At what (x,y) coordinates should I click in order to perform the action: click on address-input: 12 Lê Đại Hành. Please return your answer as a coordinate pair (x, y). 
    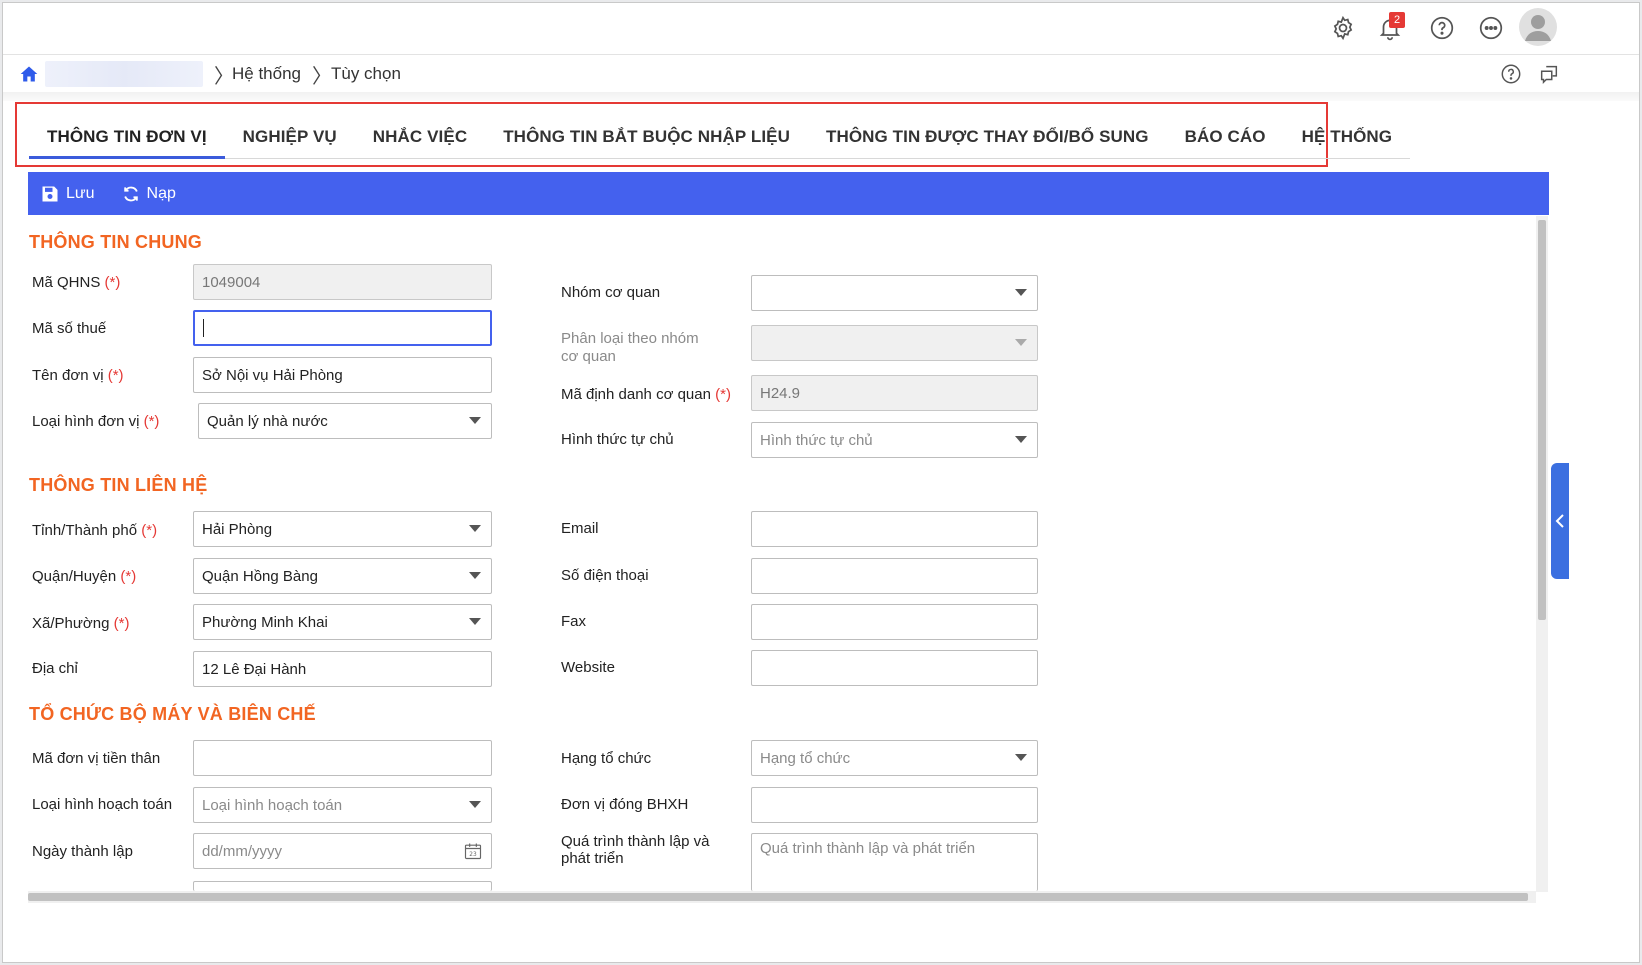
    Looking at the image, I should click on (342, 669).